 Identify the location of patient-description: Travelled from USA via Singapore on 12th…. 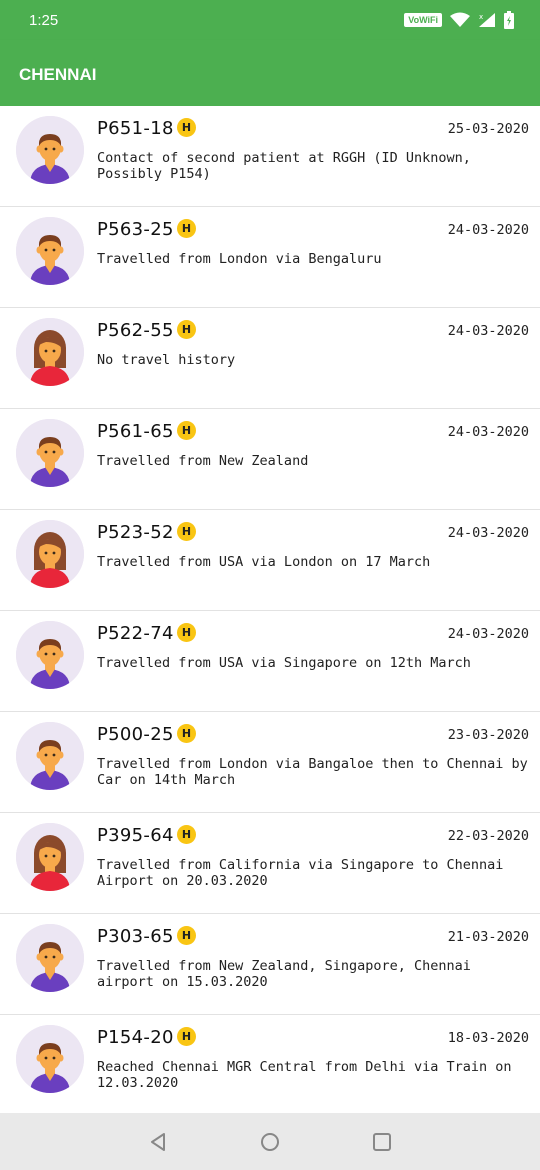
(284, 663).